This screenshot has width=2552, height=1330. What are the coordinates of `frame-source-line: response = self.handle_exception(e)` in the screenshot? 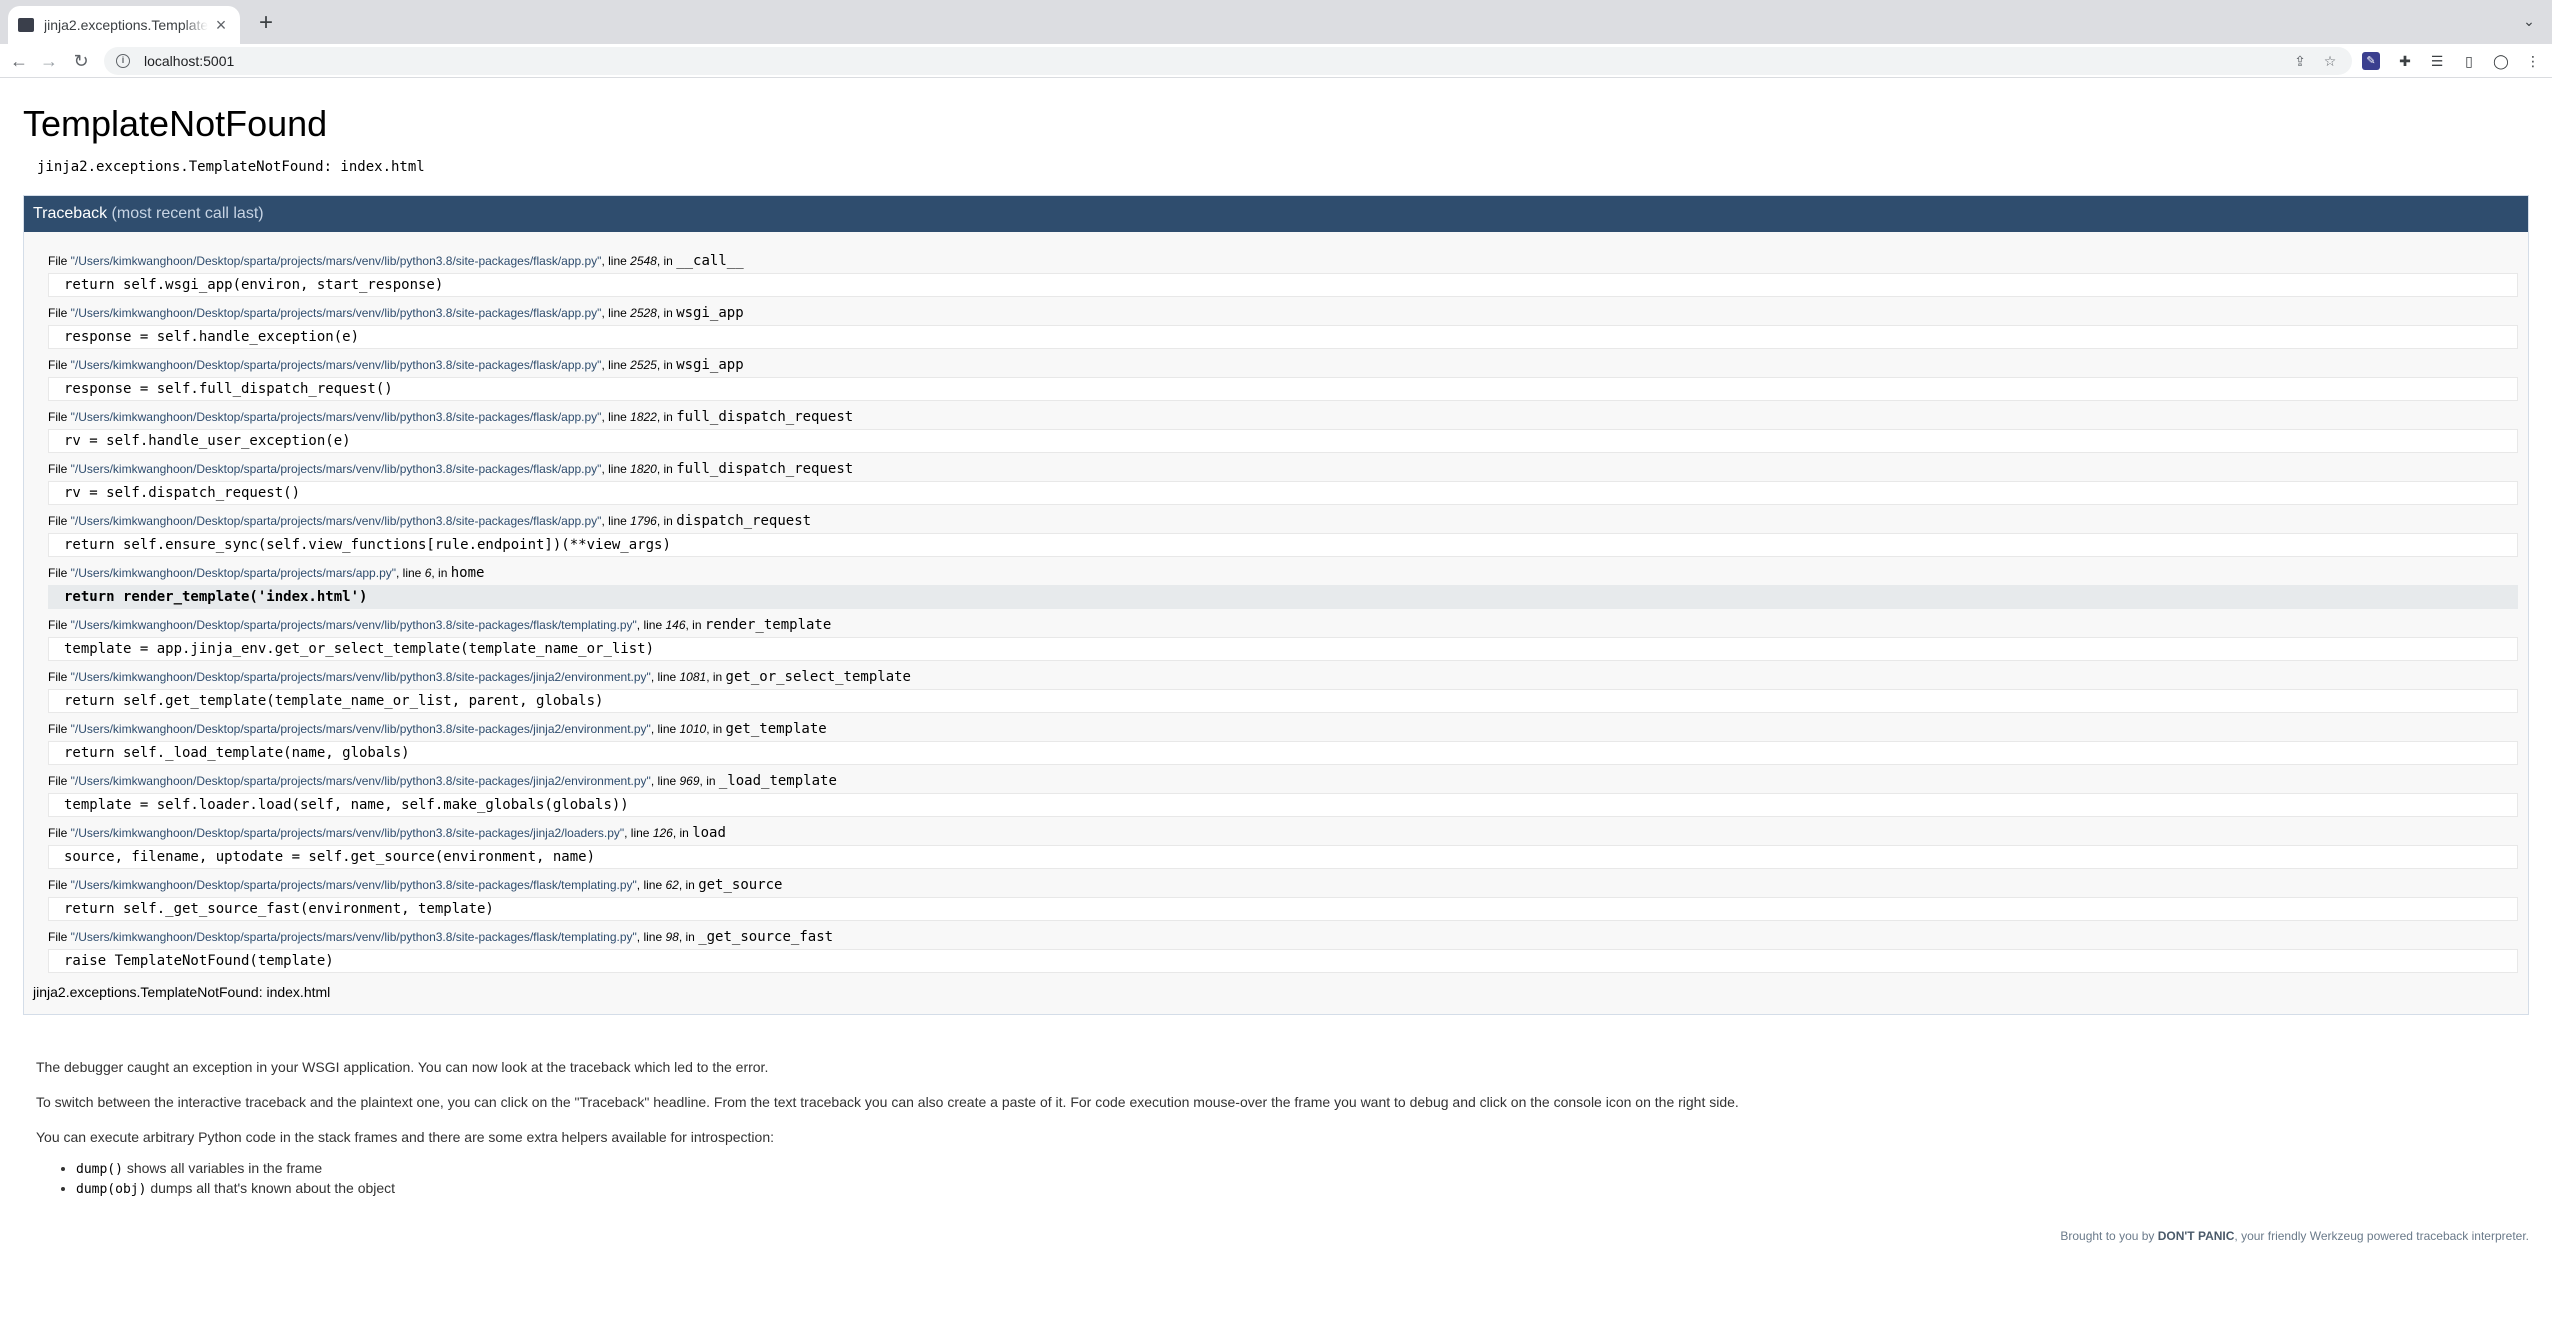 It's located at (1283, 337).